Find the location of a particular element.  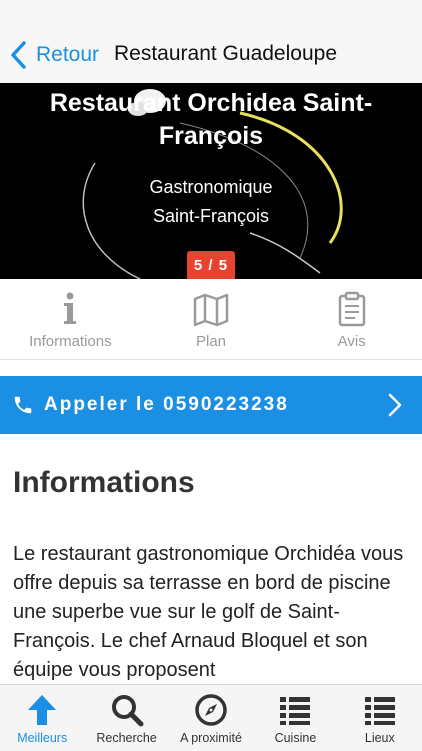

tabbar-item-lieux: Lieux is located at coordinates (380, 718).